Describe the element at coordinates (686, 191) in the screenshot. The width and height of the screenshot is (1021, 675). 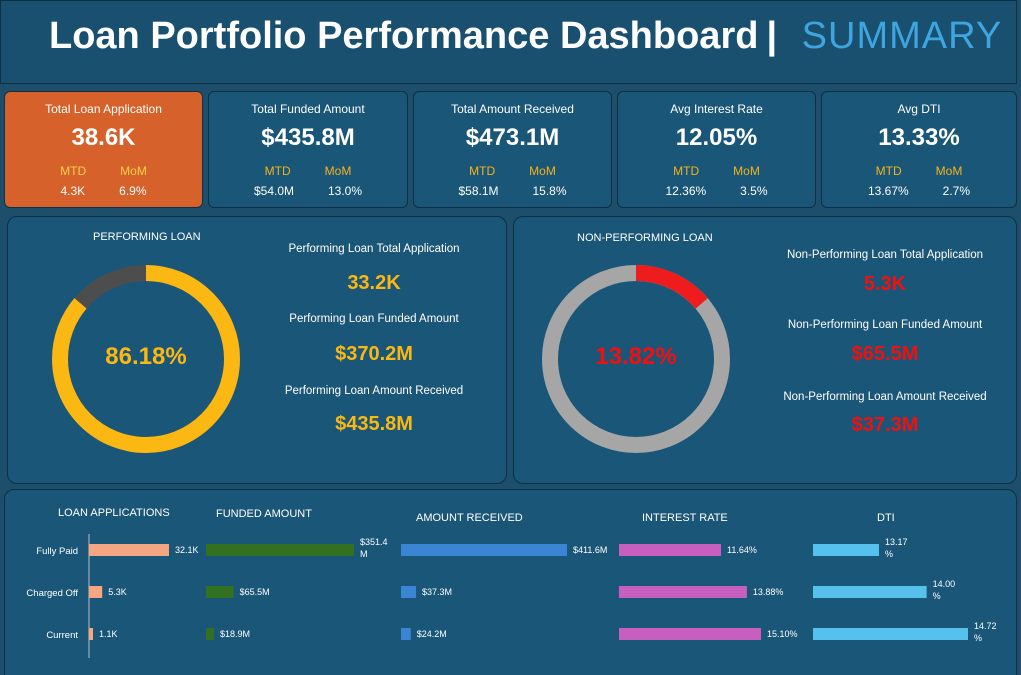
I see `kpi-mtd-value: 12.36%` at that location.